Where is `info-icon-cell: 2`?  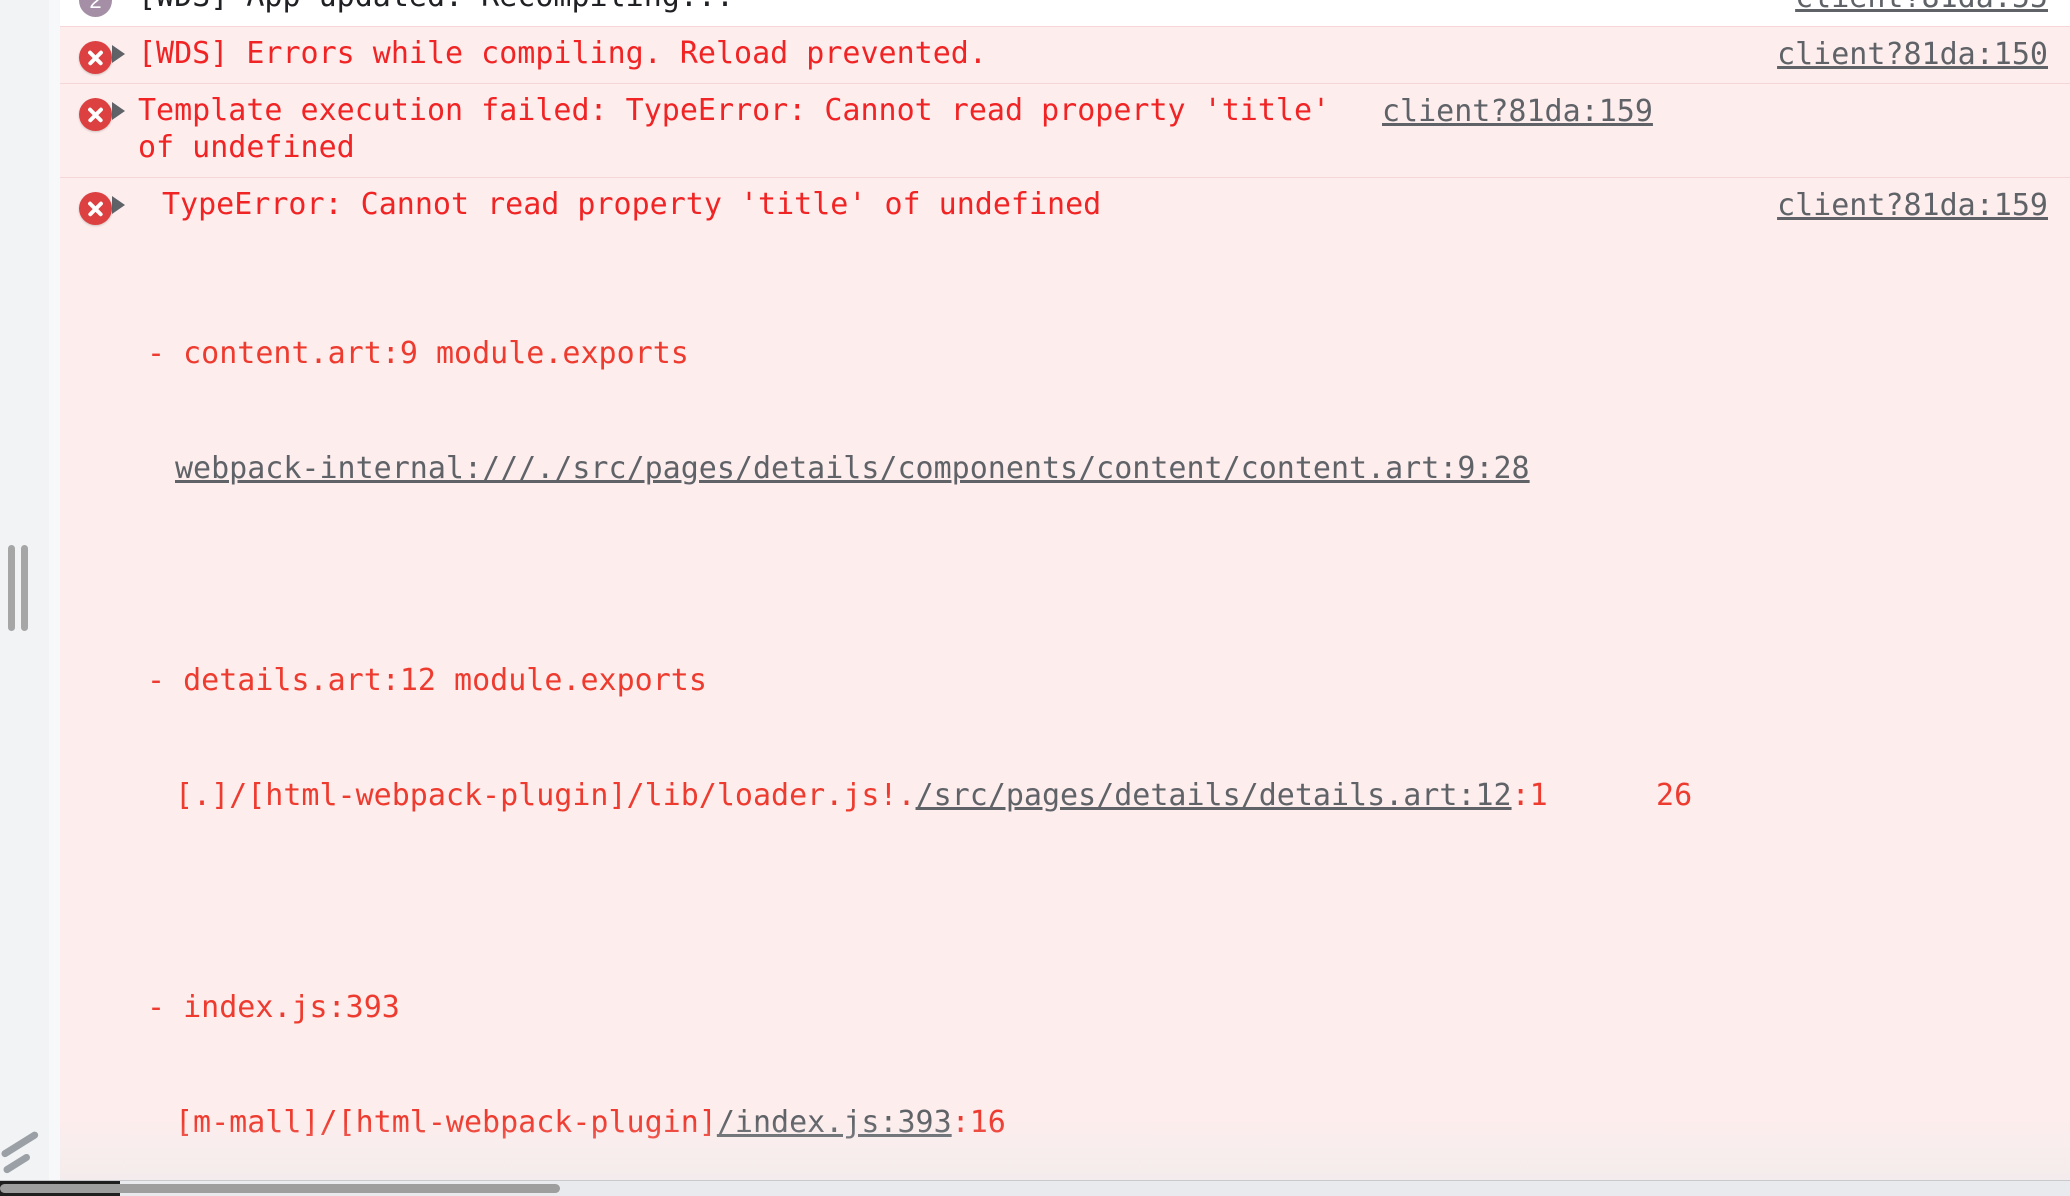 info-icon-cell: 2 is located at coordinates (86, 8).